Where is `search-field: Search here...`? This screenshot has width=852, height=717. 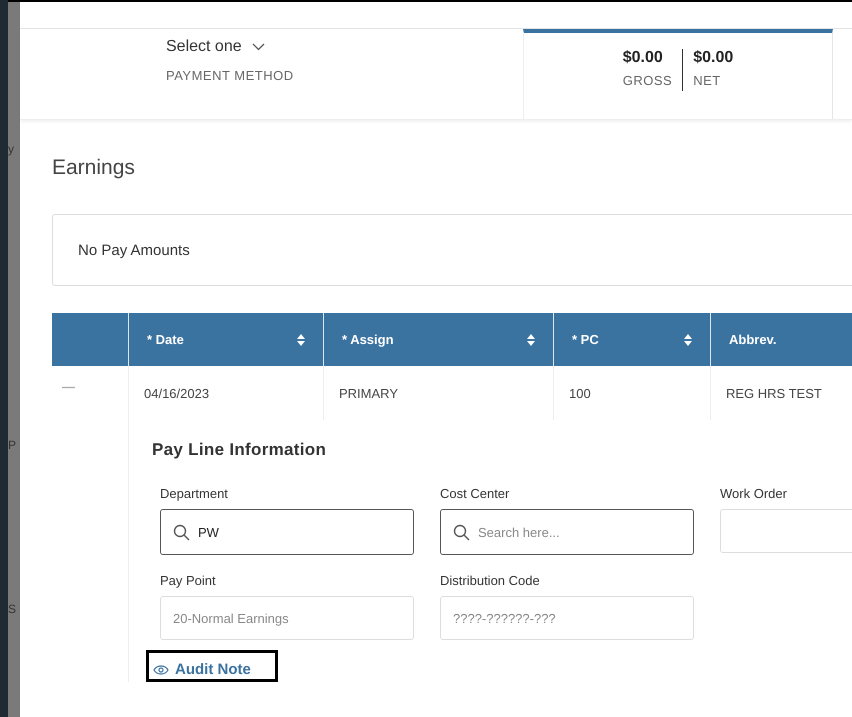 search-field: Search here... is located at coordinates (567, 532).